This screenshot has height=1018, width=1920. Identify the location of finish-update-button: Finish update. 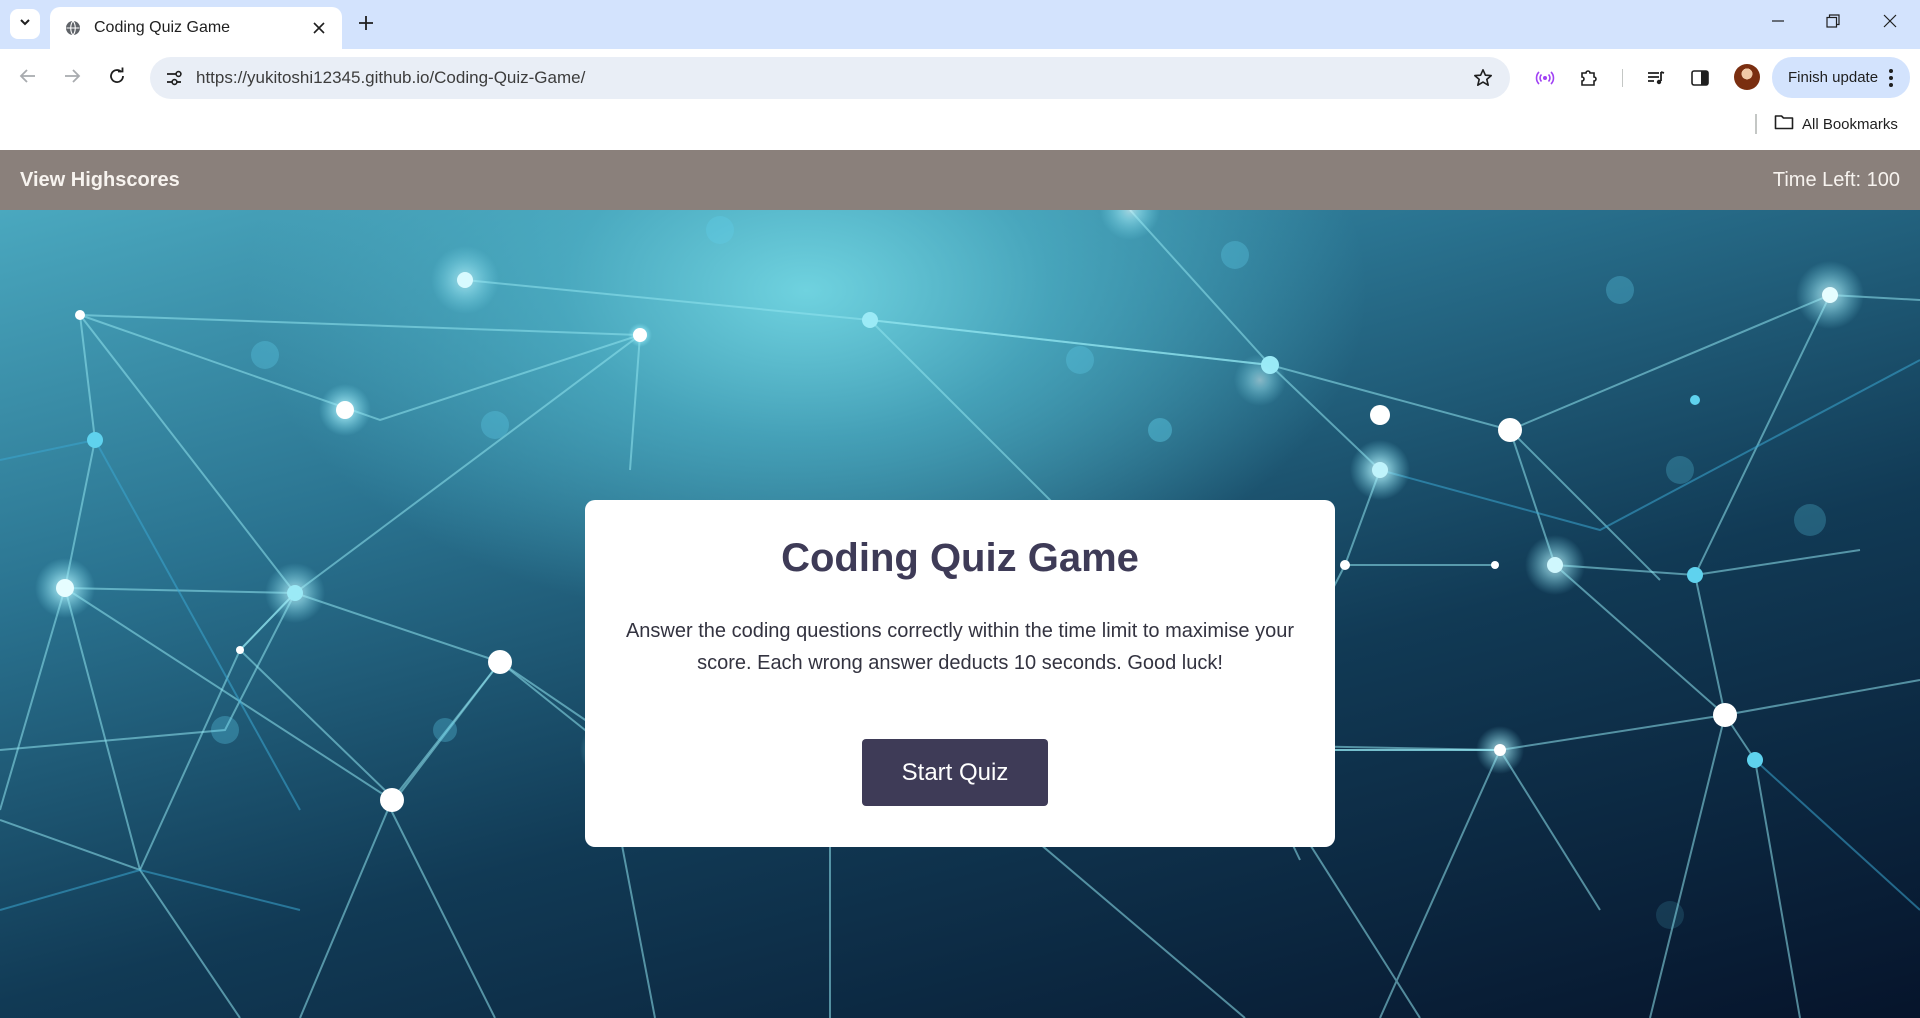
(1841, 77).